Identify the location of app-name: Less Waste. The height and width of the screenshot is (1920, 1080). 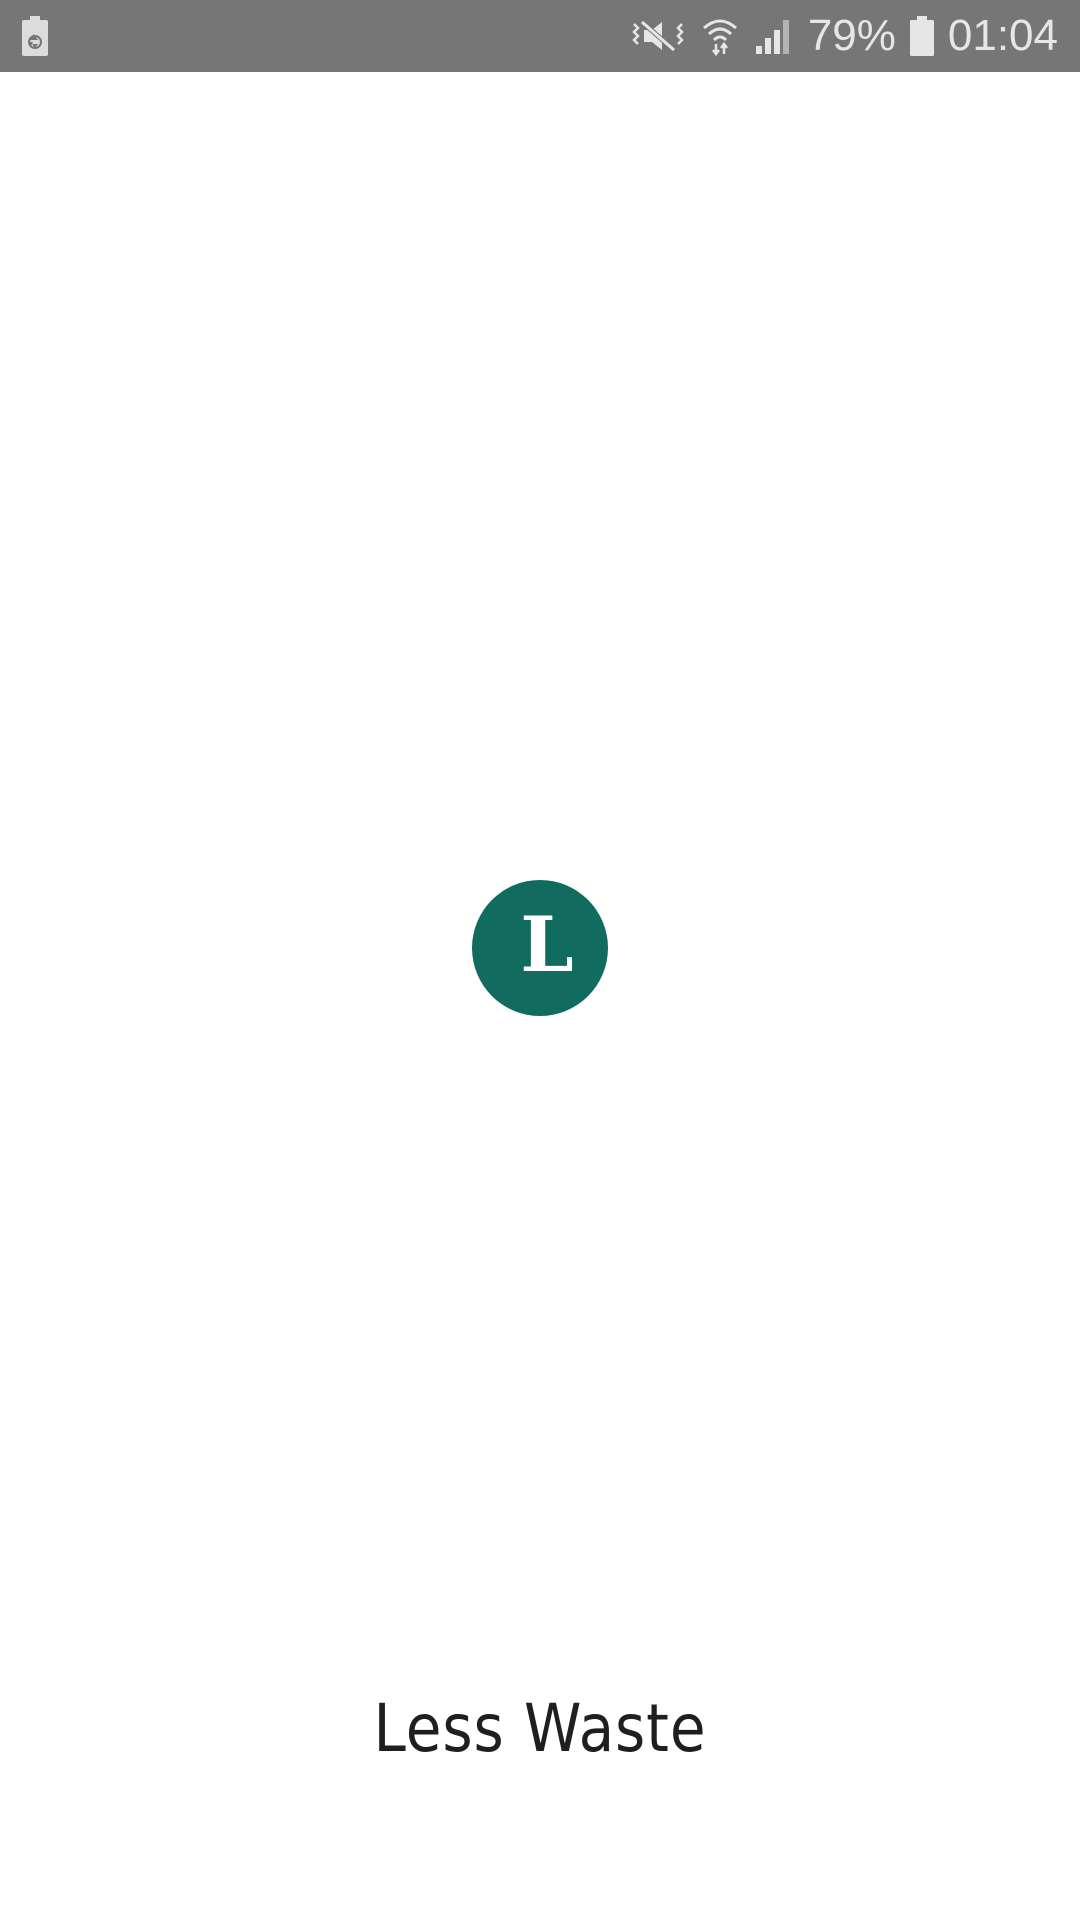
(540, 1728).